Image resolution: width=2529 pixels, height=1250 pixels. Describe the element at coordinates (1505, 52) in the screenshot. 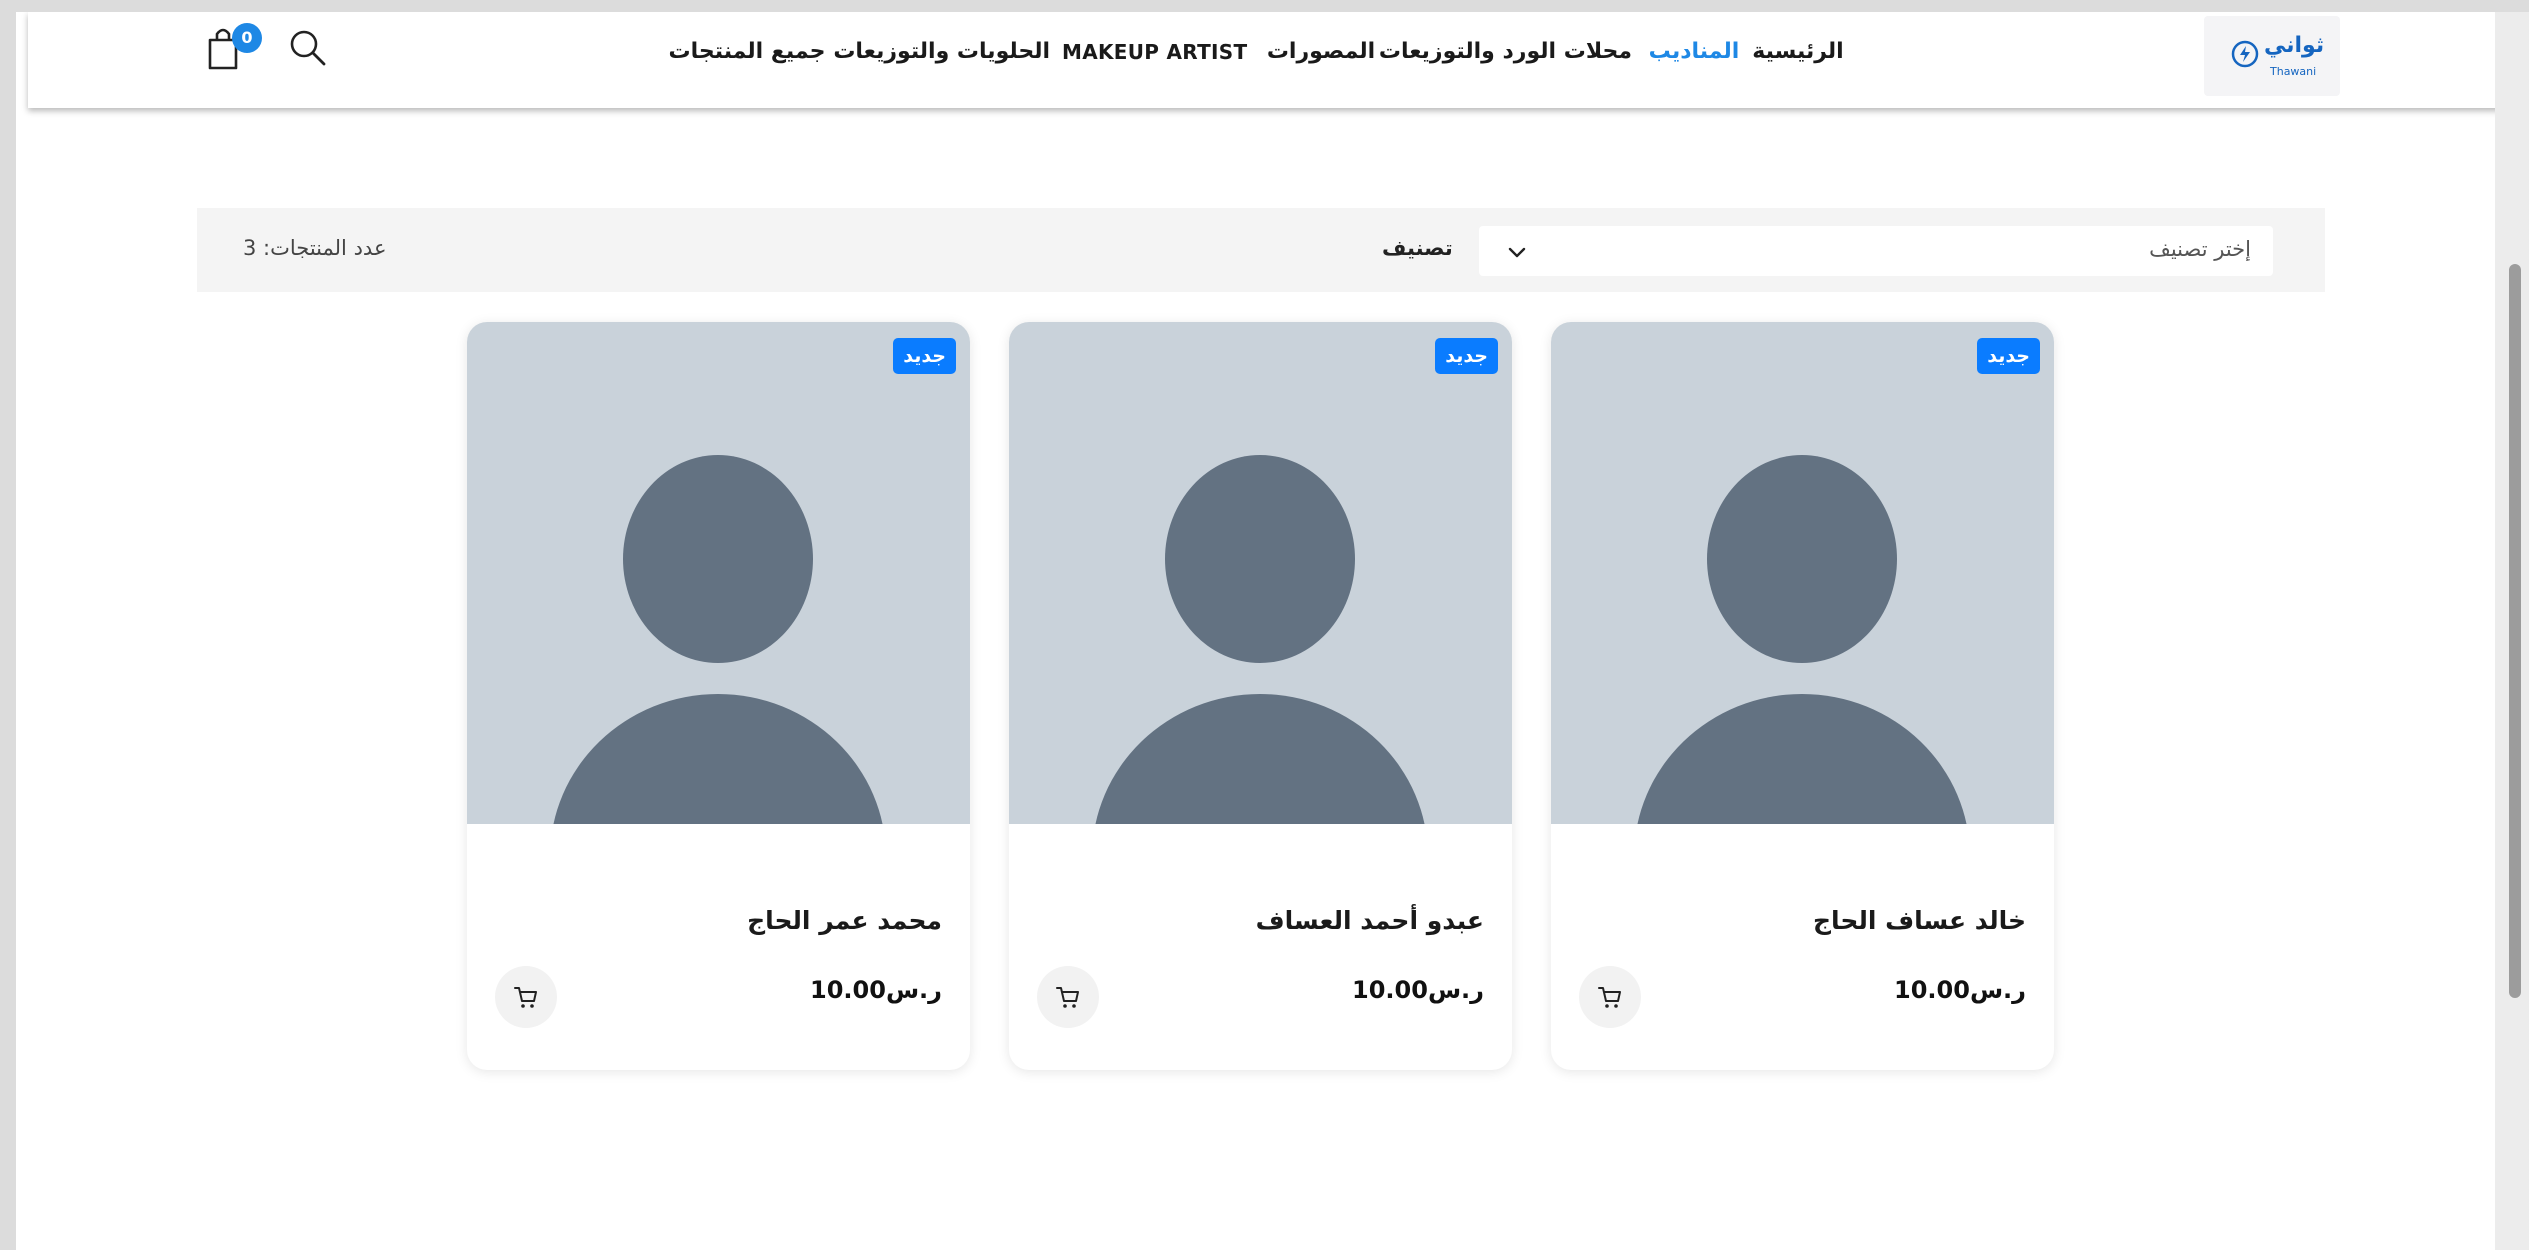

I see `nav-flower-shops: محلات الورد والتوزيعات` at that location.